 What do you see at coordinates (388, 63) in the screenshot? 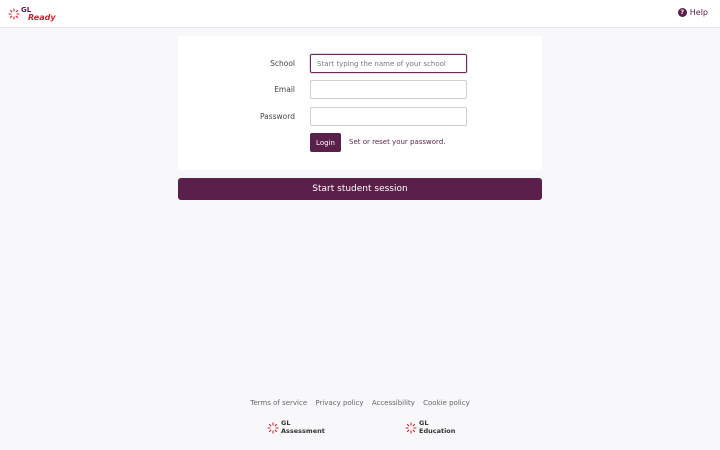
I see `school-input` at bounding box center [388, 63].